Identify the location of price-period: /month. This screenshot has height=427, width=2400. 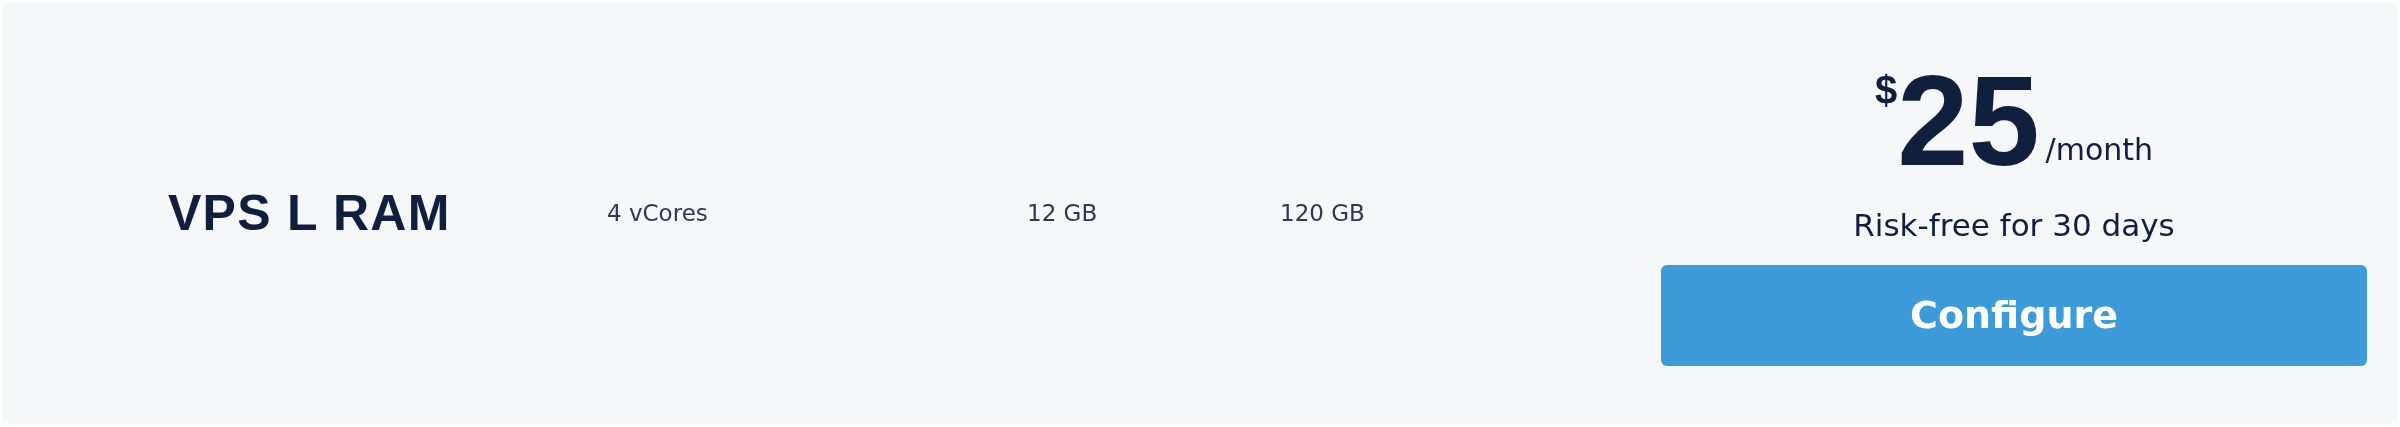
(2099, 150).